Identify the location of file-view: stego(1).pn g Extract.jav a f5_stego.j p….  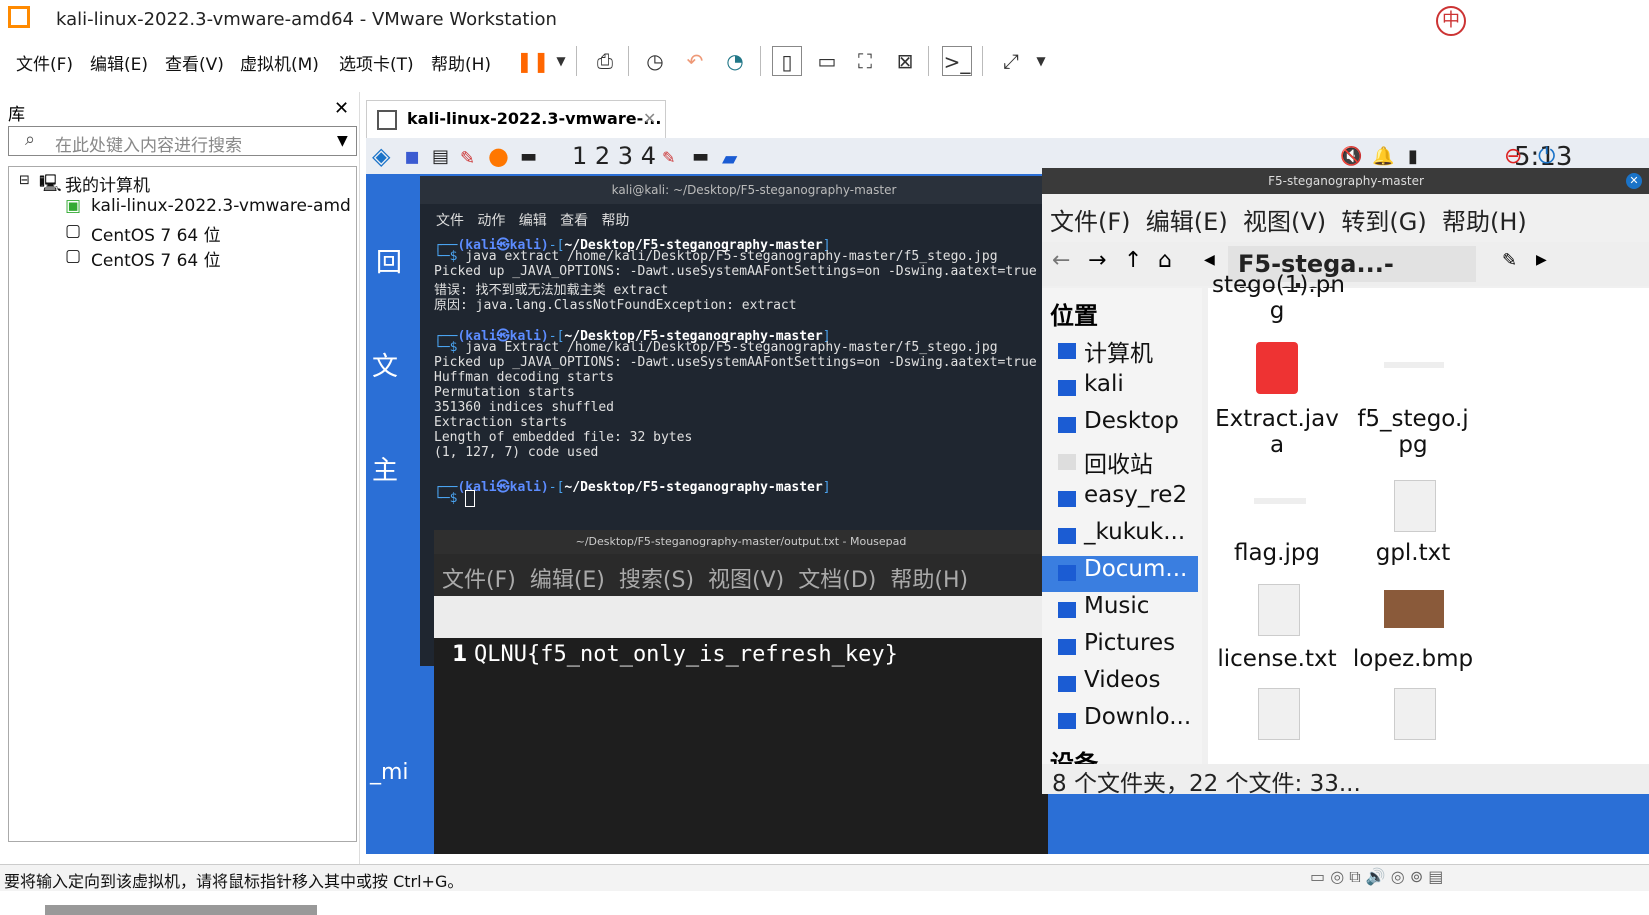
(1428, 518).